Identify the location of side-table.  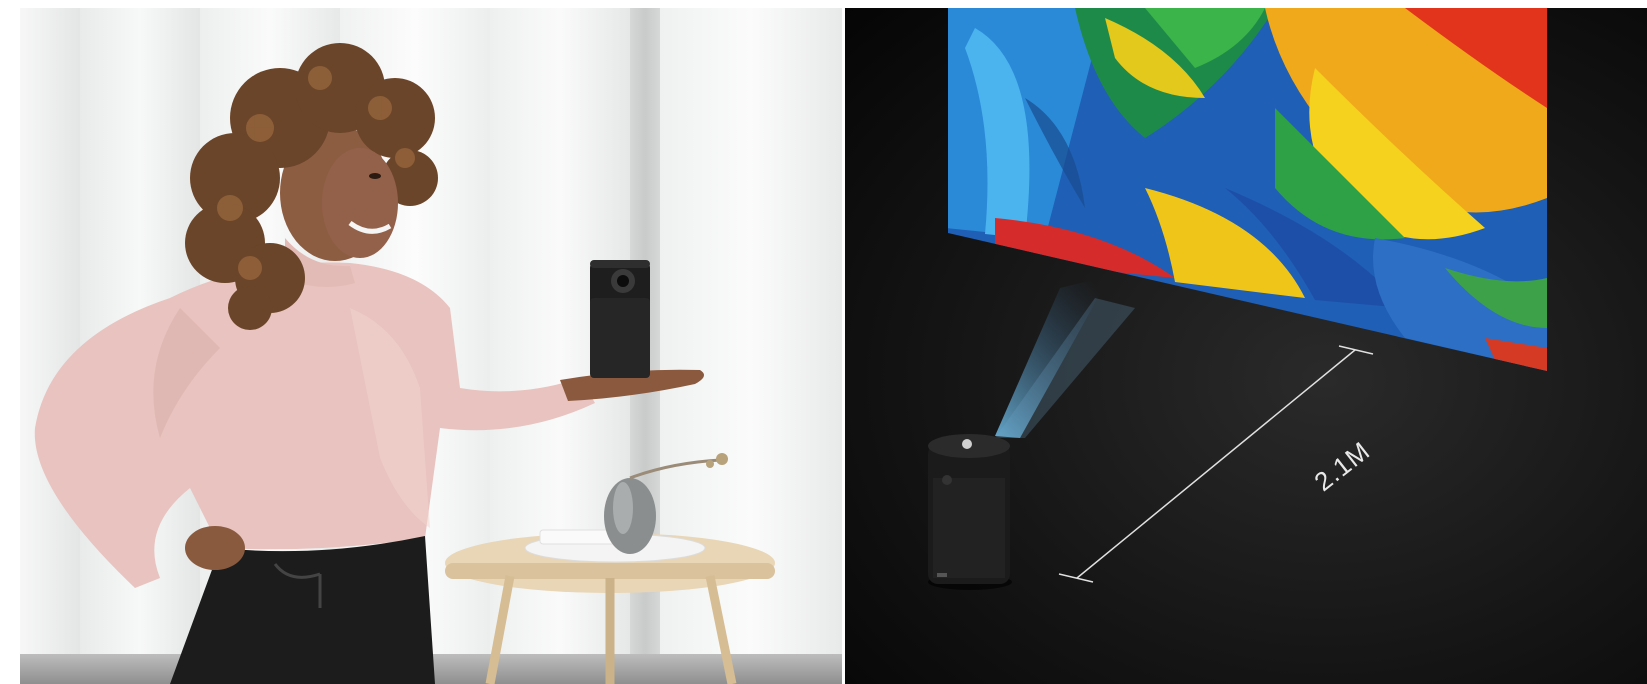
(610, 606).